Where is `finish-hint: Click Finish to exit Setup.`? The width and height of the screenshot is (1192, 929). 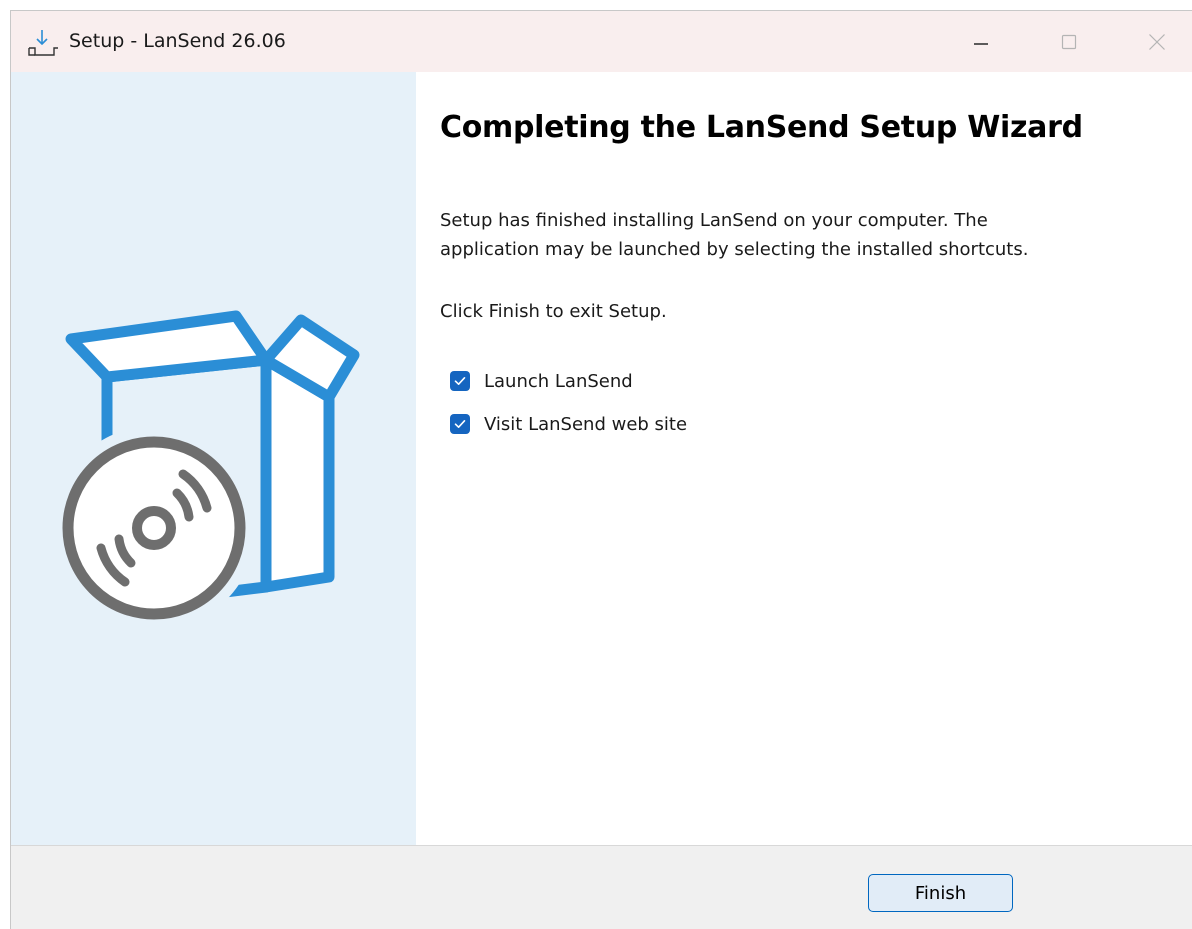 finish-hint: Click Finish to exit Setup. is located at coordinates (553, 311).